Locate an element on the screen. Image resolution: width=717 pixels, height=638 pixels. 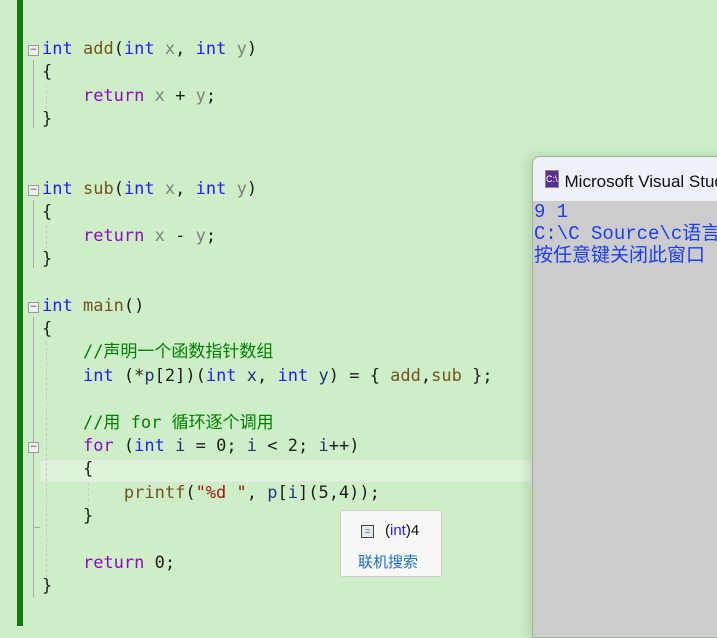
code-line: //声明一个函数指针数组 is located at coordinates (267, 352).